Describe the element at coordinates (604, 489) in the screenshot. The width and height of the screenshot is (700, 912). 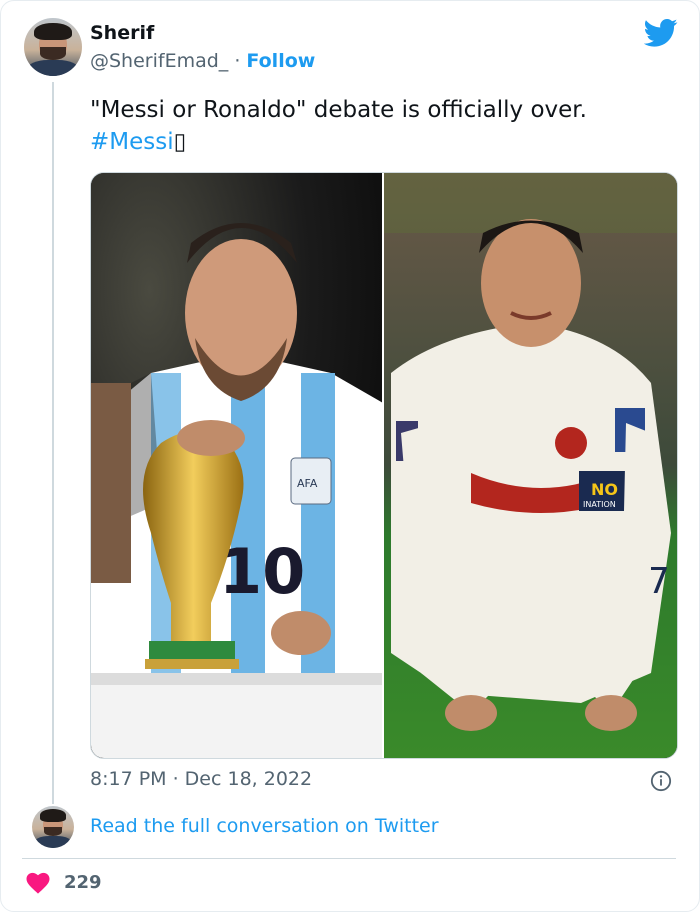
I see `armband-text: NO` at that location.